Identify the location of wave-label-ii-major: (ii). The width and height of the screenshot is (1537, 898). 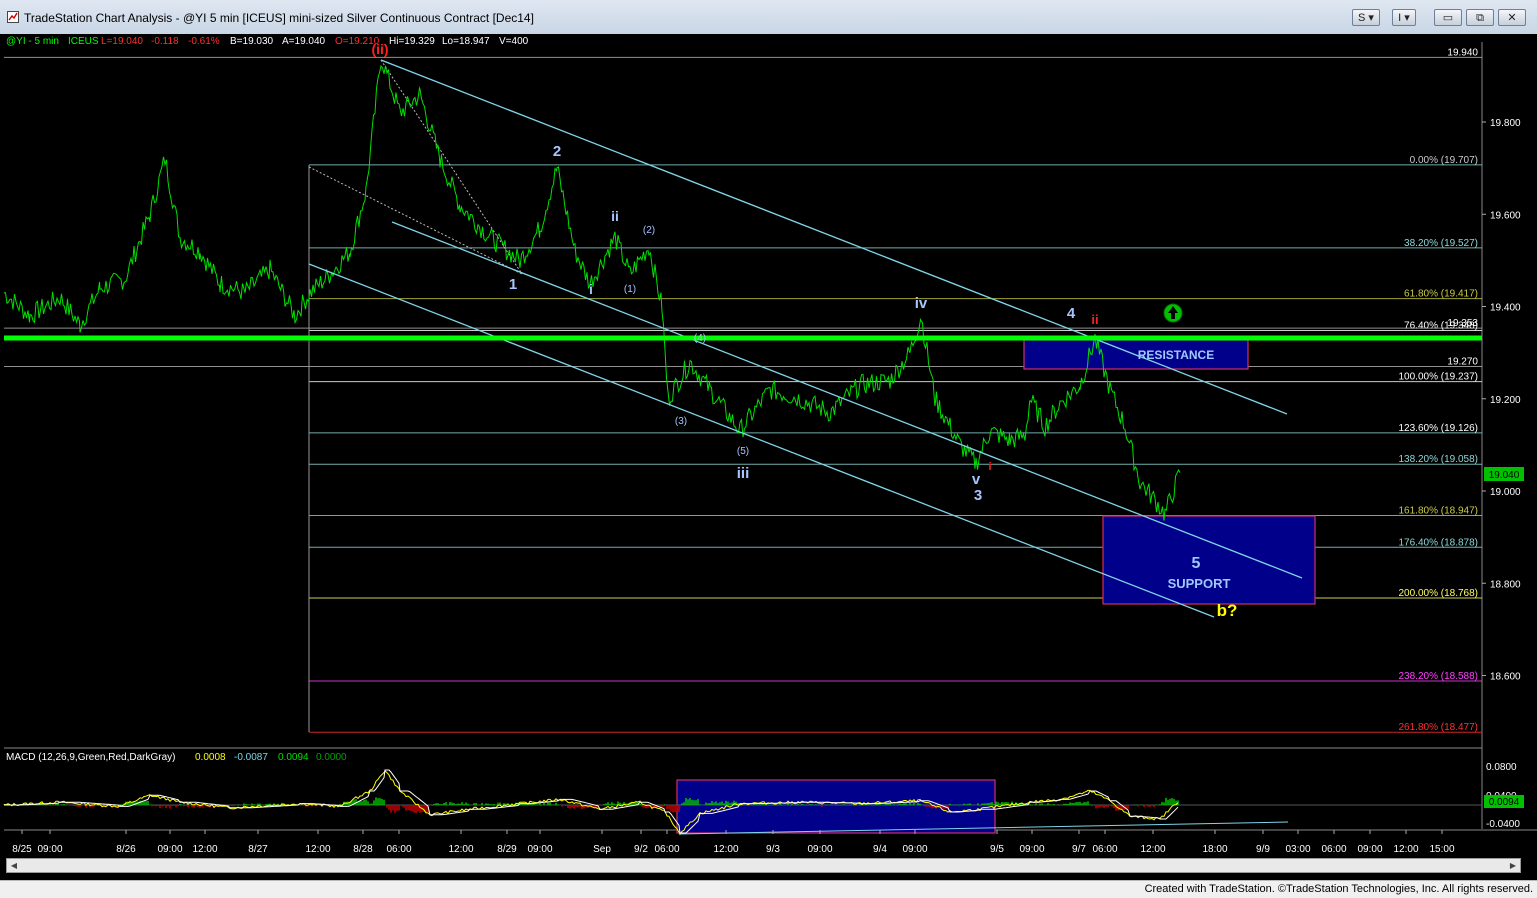
(379, 49).